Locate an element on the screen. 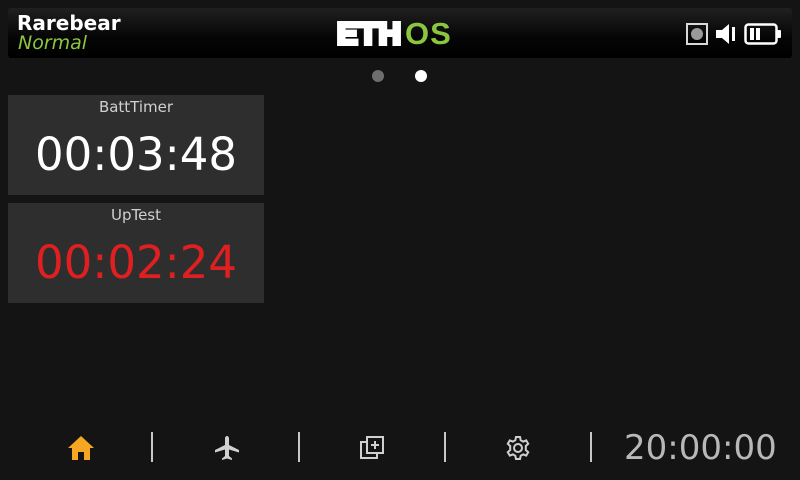 Image resolution: width=800 pixels, height=480 pixels. top-bar: Rarebear Normal ETH ETH OS is located at coordinates (400, 33).